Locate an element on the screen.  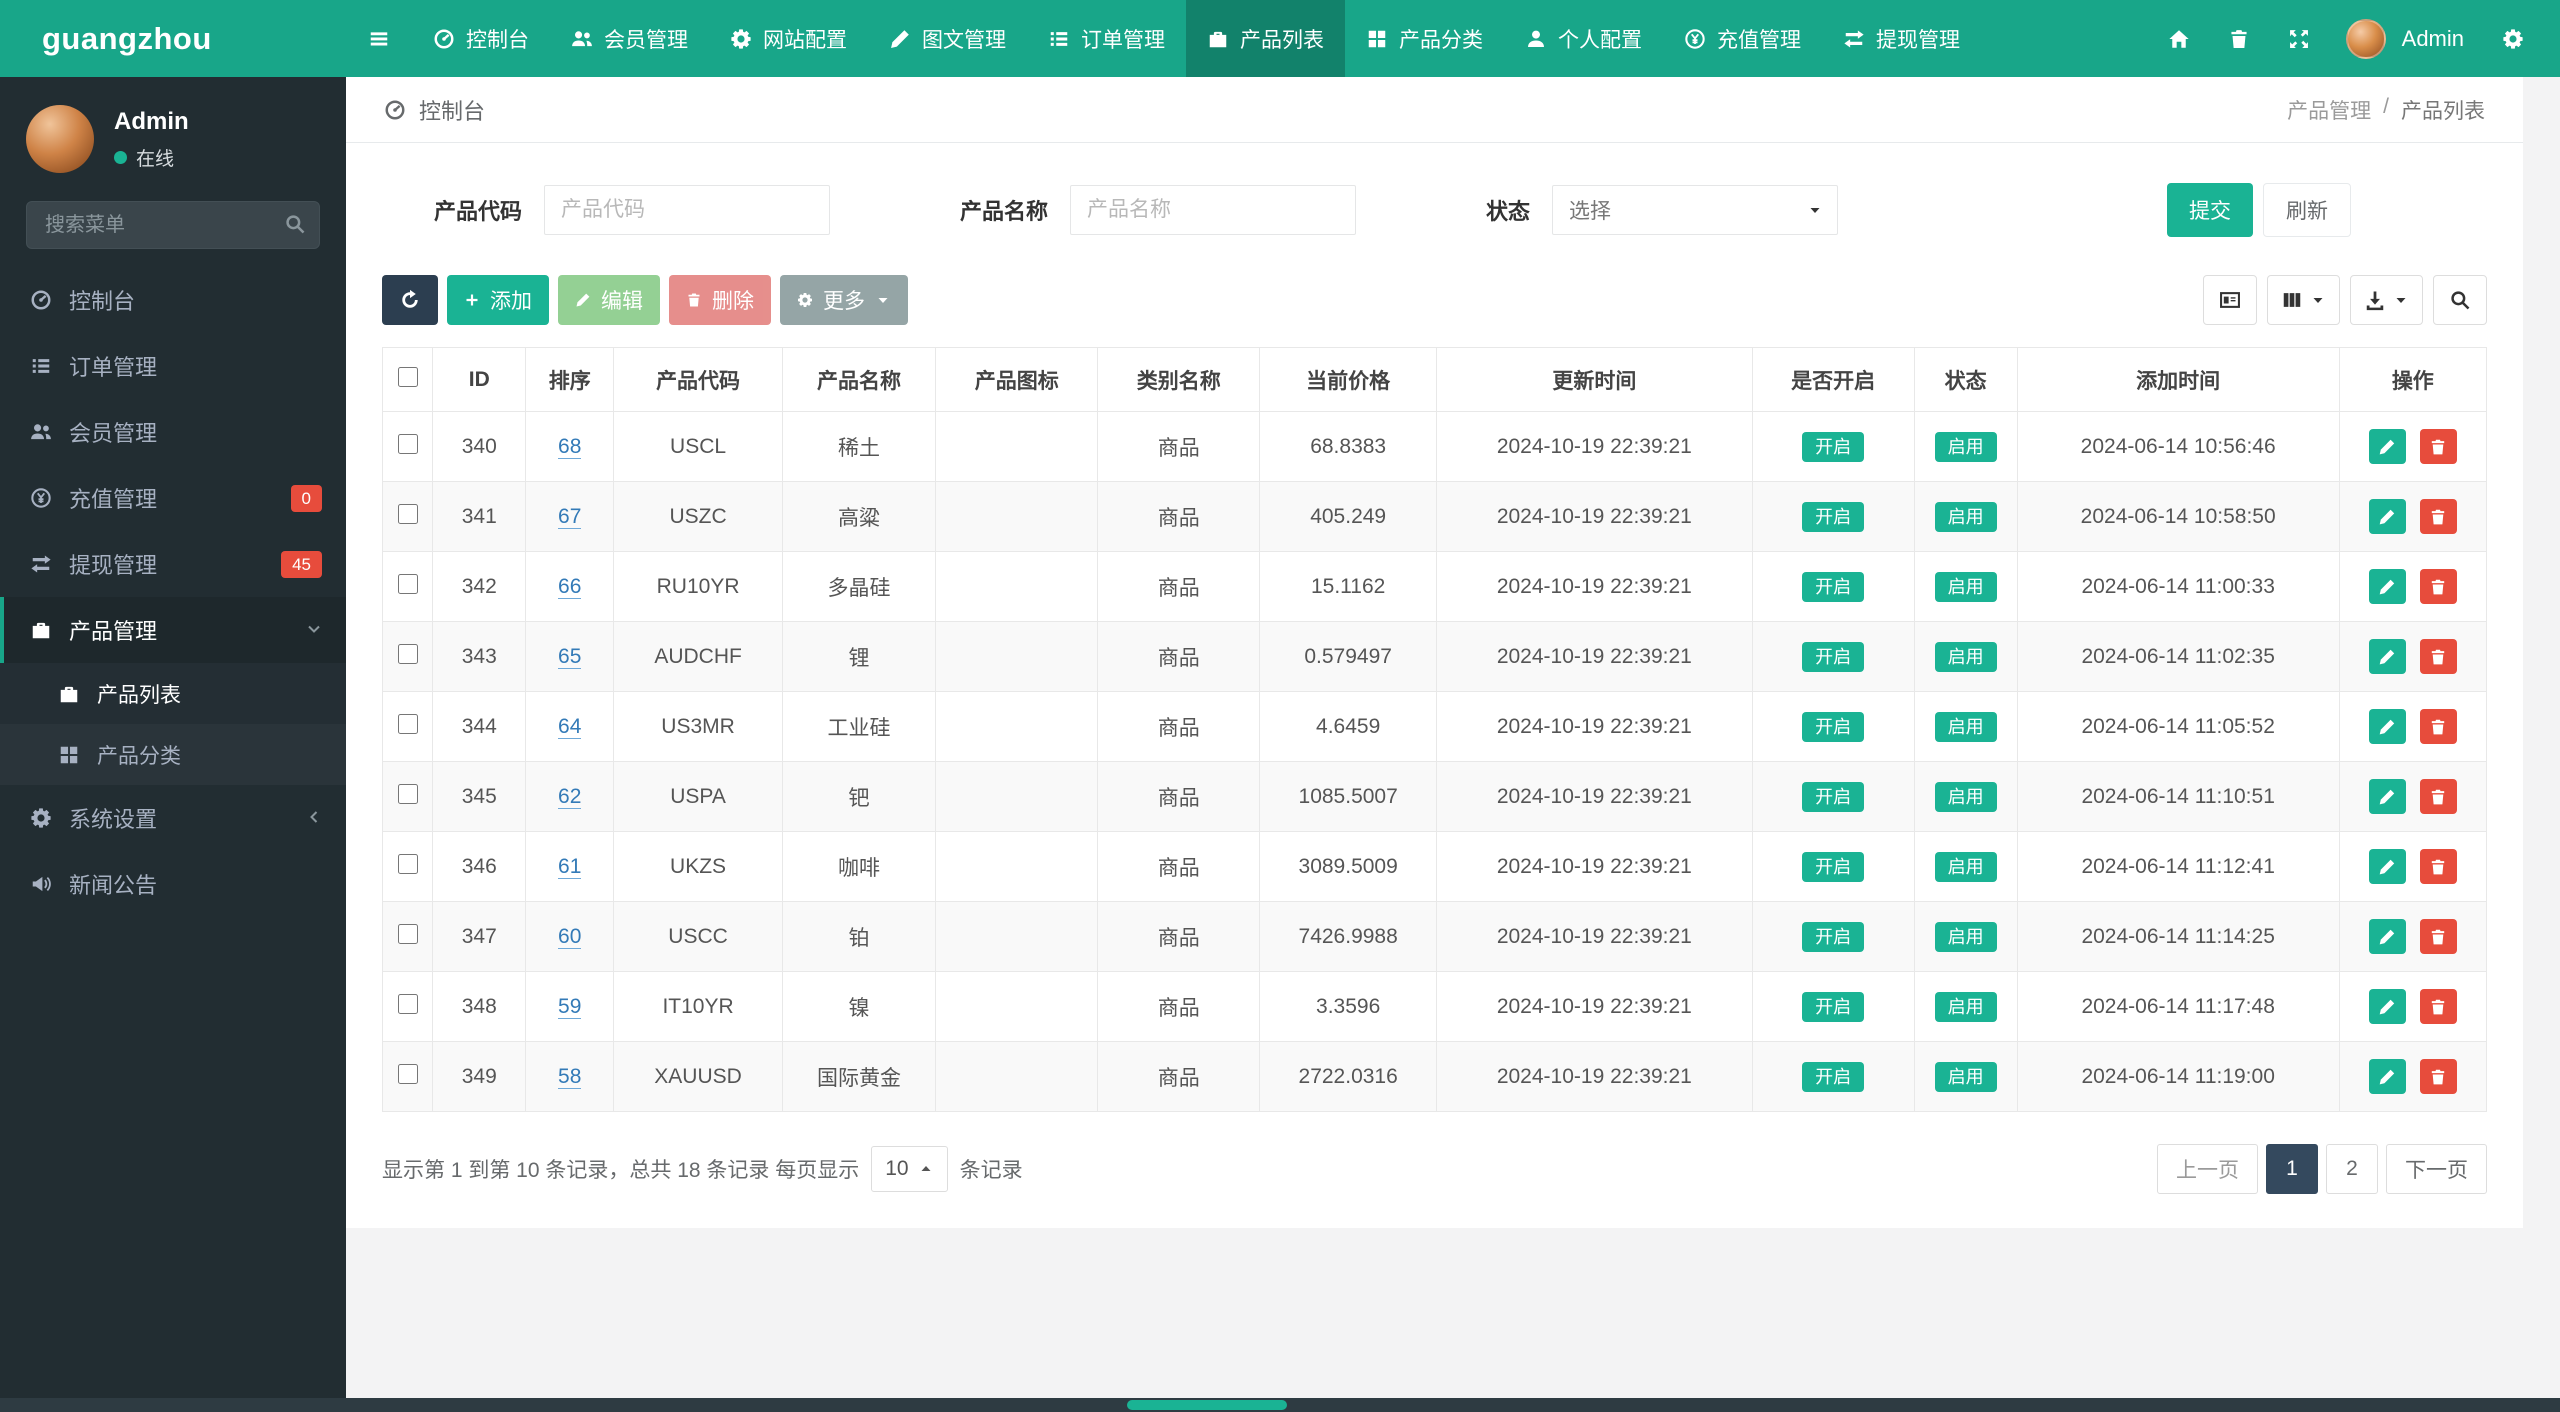
refresh-button: 刷新 is located at coordinates (2307, 210).